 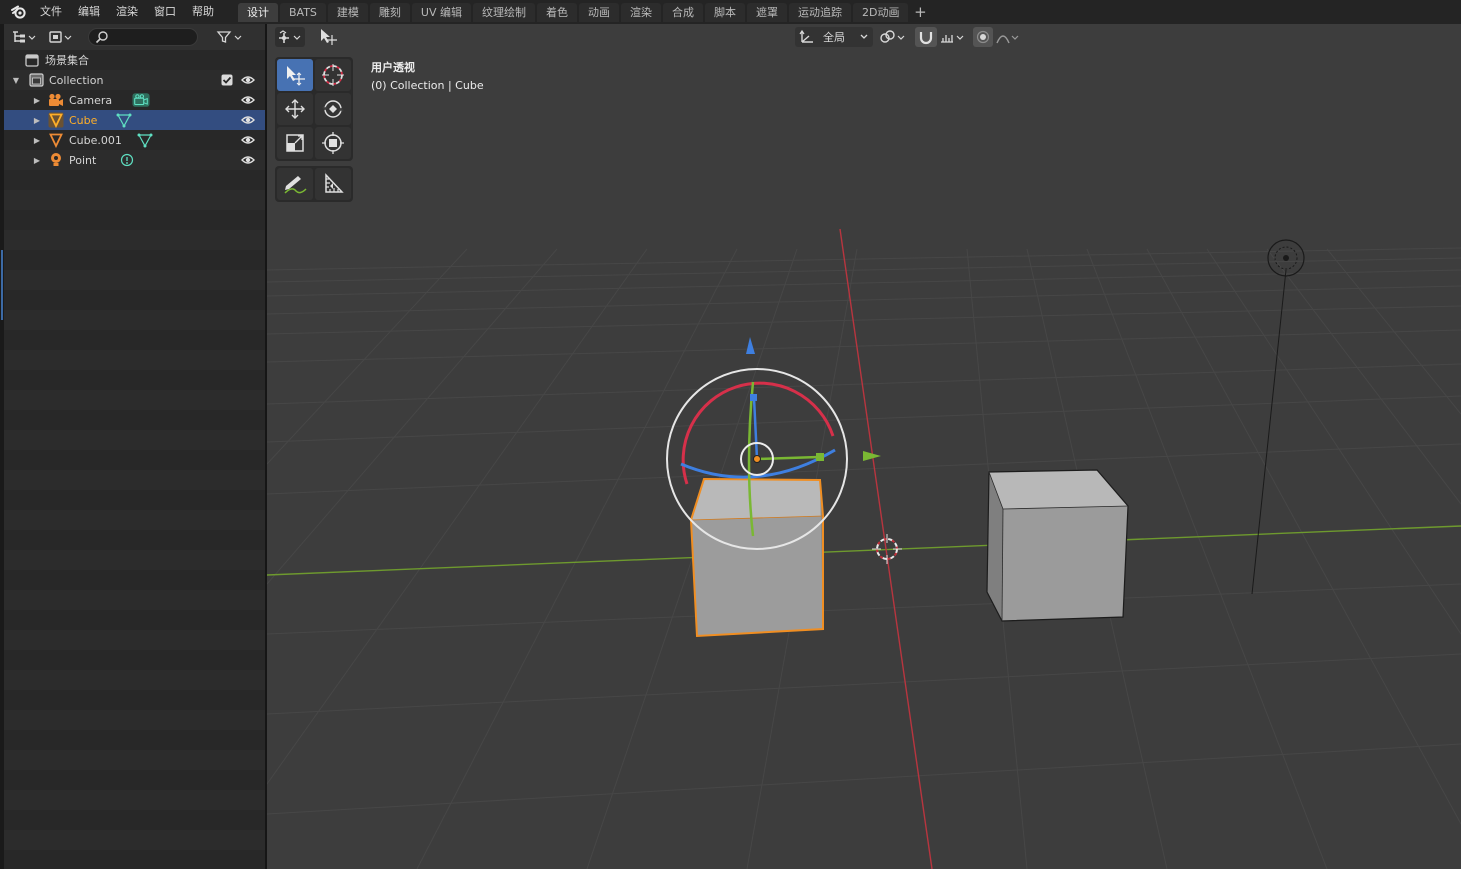 What do you see at coordinates (441, 12) in the screenshot?
I see `tab-uv-editing: UV 编辑` at bounding box center [441, 12].